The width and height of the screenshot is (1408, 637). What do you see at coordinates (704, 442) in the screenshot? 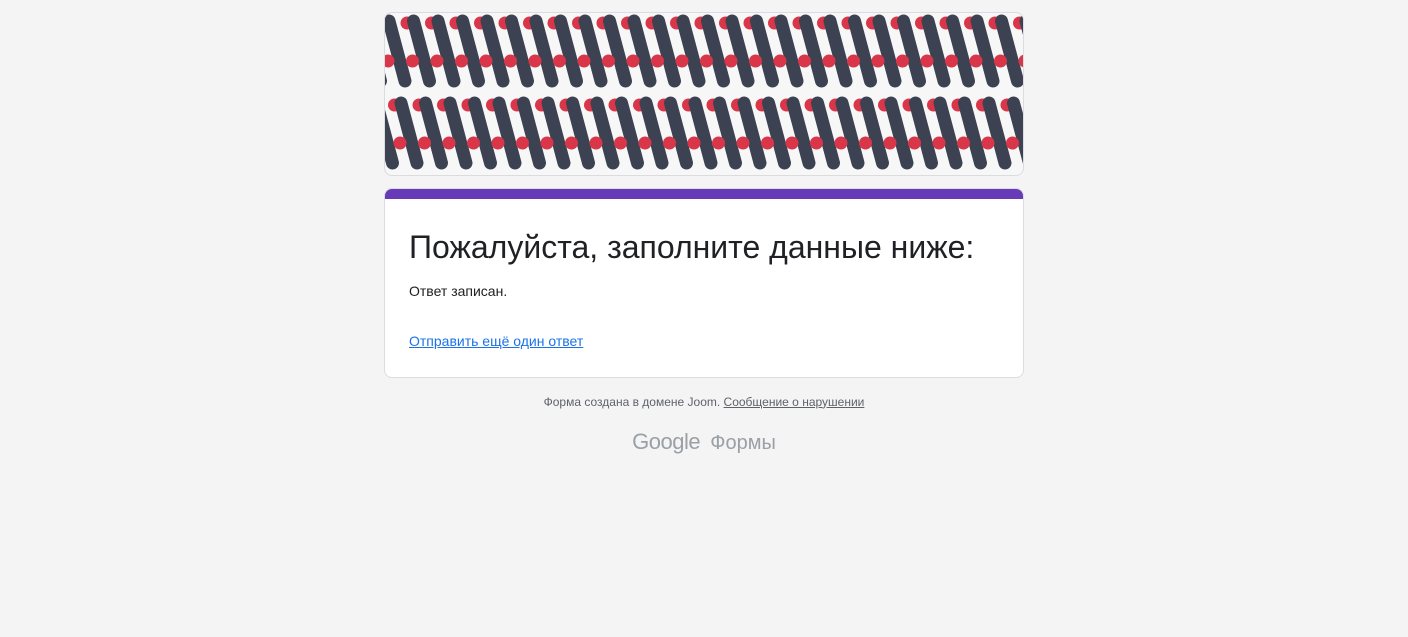
I see `google-forms-logo: Google Формы` at bounding box center [704, 442].